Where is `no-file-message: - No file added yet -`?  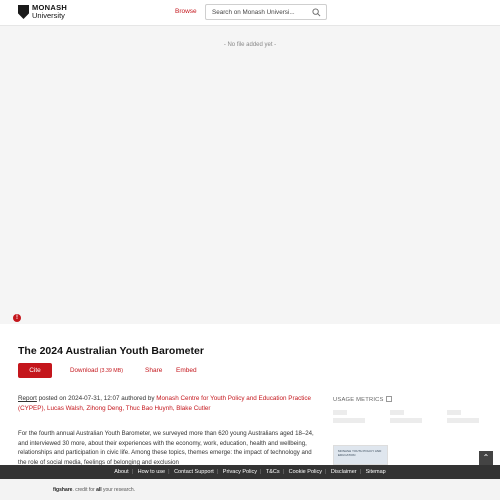
no-file-message: - No file added yet - is located at coordinates (250, 45).